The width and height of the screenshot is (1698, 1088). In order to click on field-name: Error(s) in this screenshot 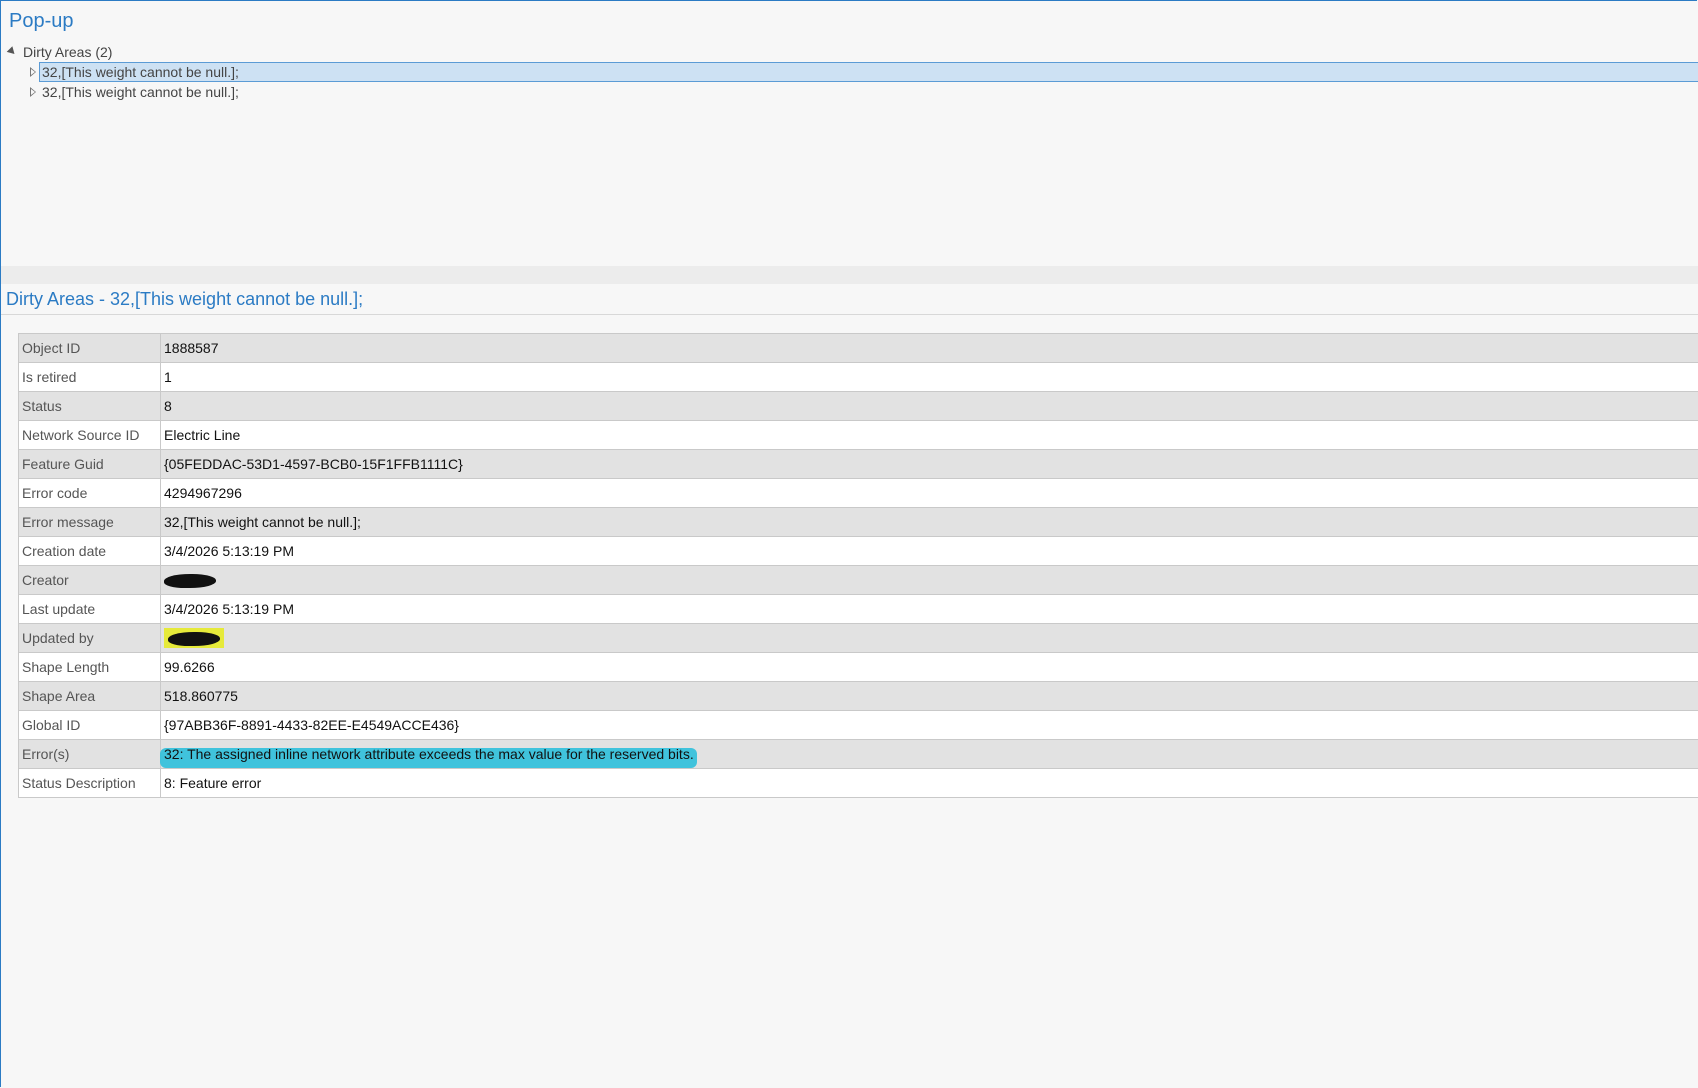, I will do `click(89, 754)`.